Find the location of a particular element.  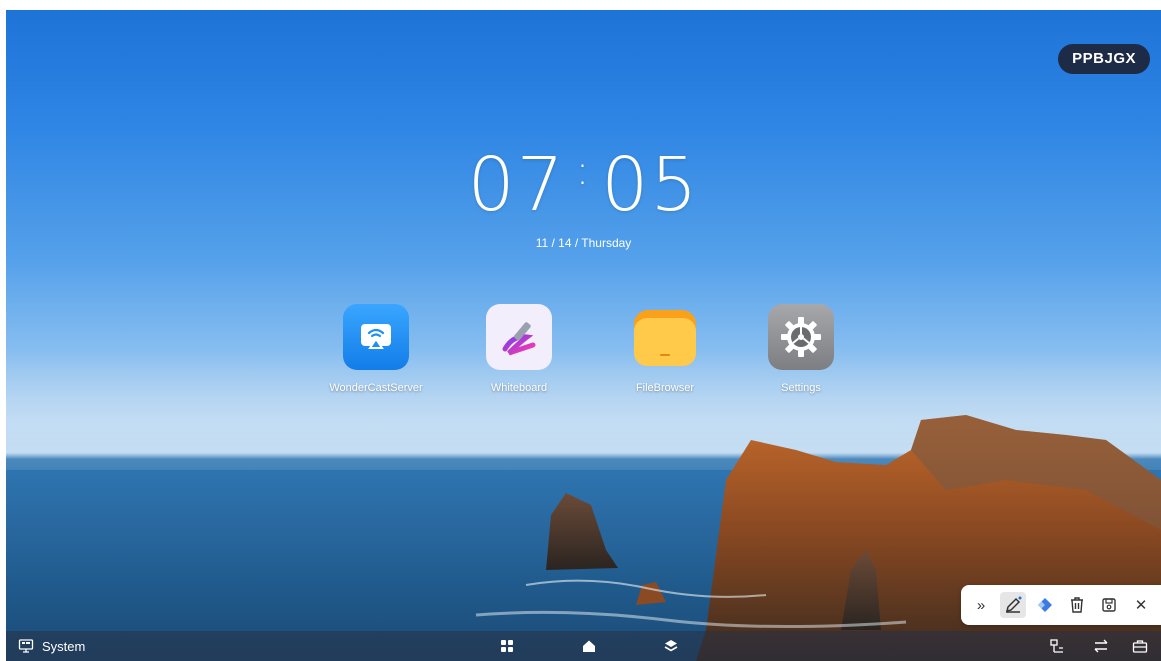

gear-icon is located at coordinates (801, 337).